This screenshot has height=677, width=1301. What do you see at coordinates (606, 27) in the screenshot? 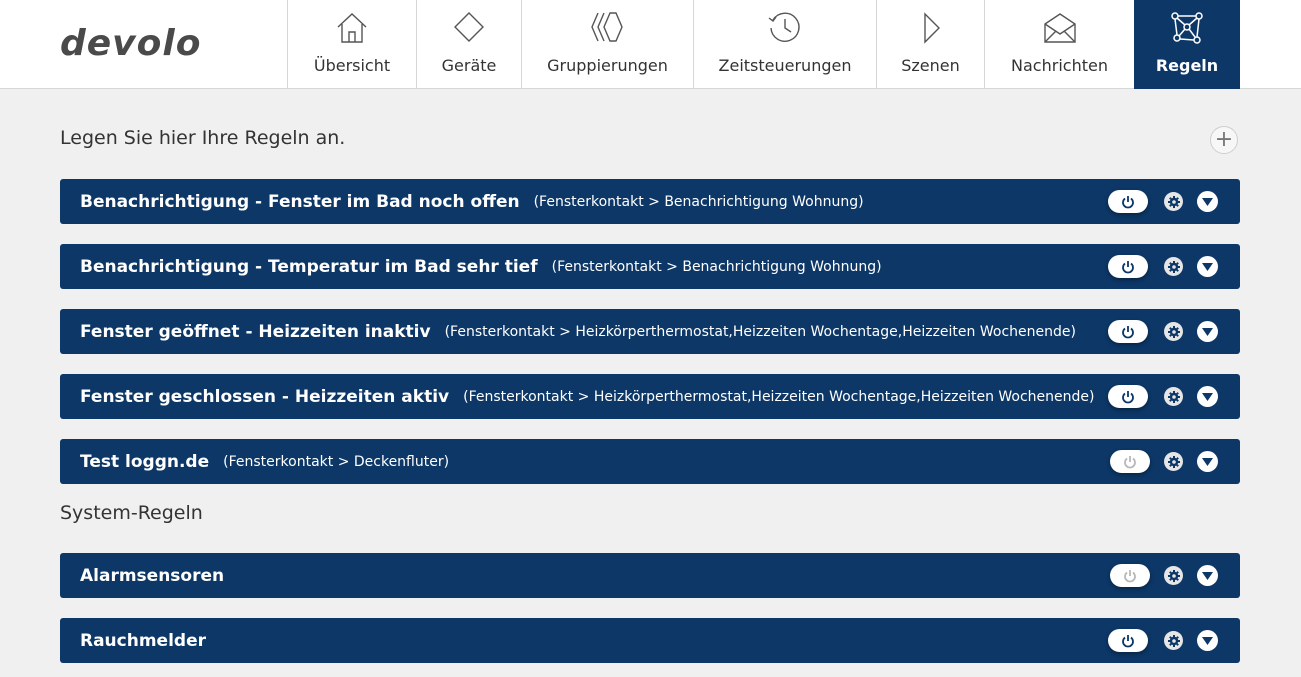
I see `groups-icon` at bounding box center [606, 27].